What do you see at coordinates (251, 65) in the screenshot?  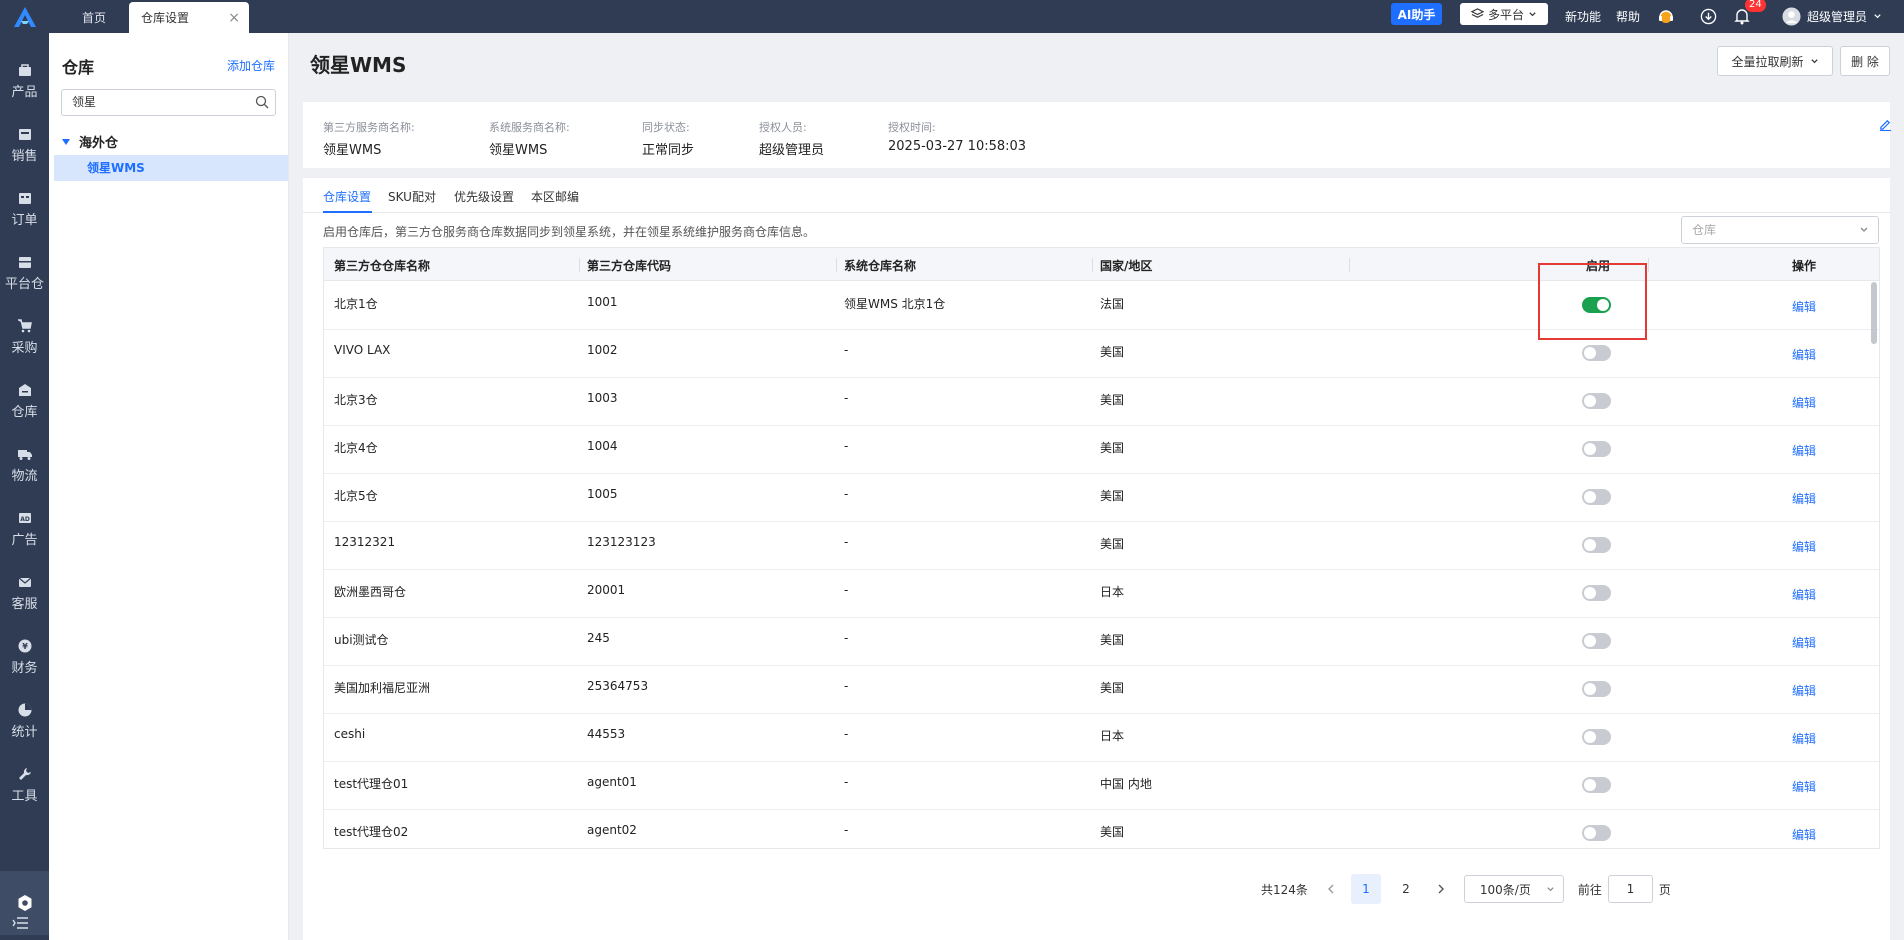 I see `add-warehouse-link: 添加仓库` at bounding box center [251, 65].